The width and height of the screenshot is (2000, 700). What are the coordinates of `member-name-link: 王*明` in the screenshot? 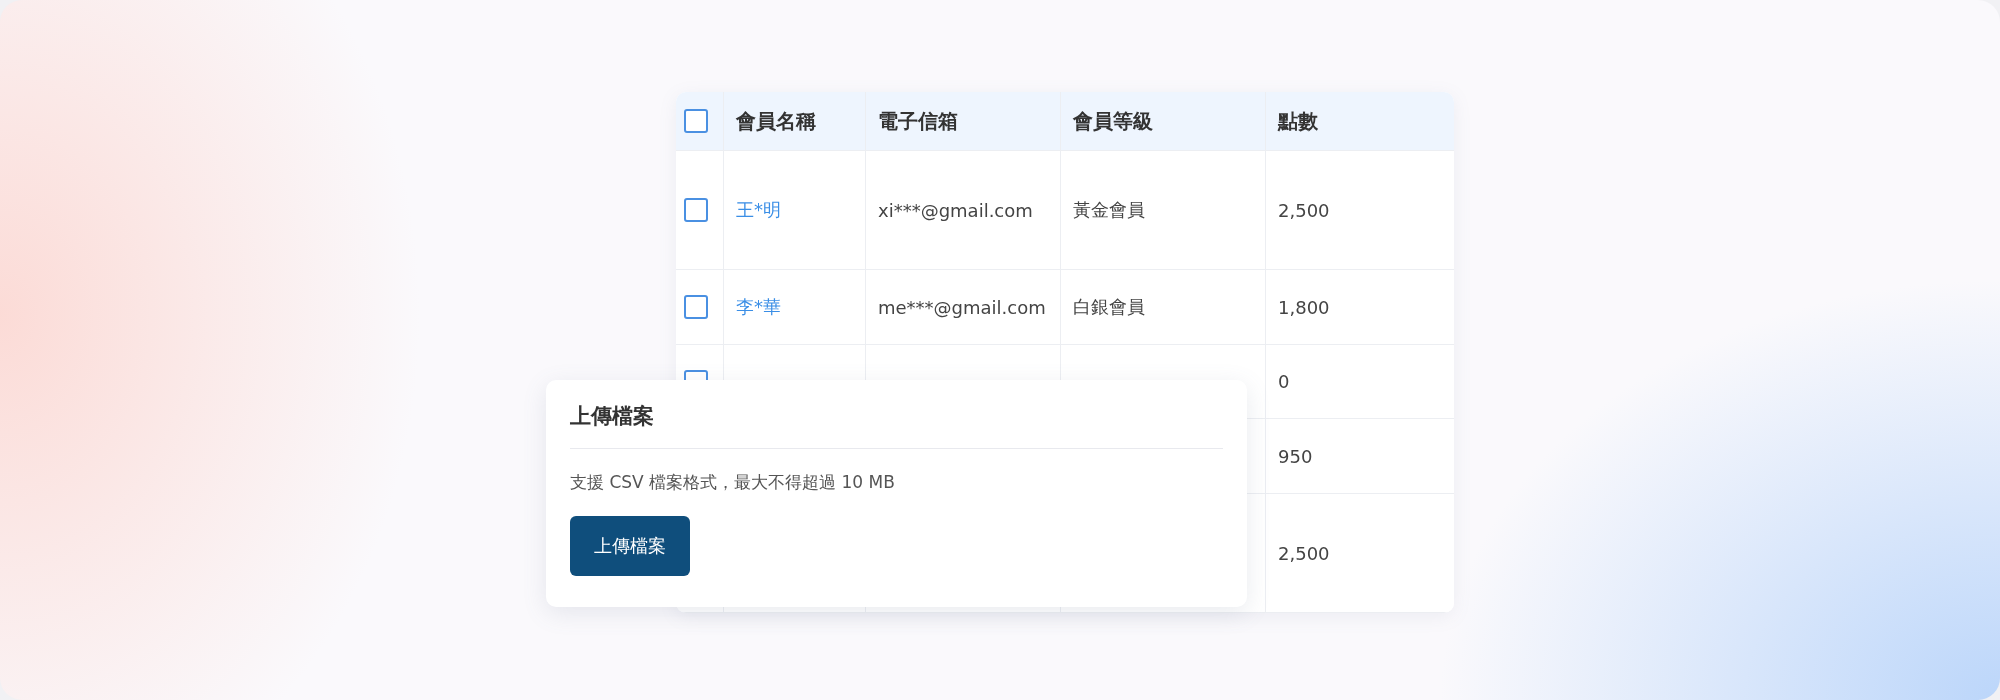 It's located at (758, 210).